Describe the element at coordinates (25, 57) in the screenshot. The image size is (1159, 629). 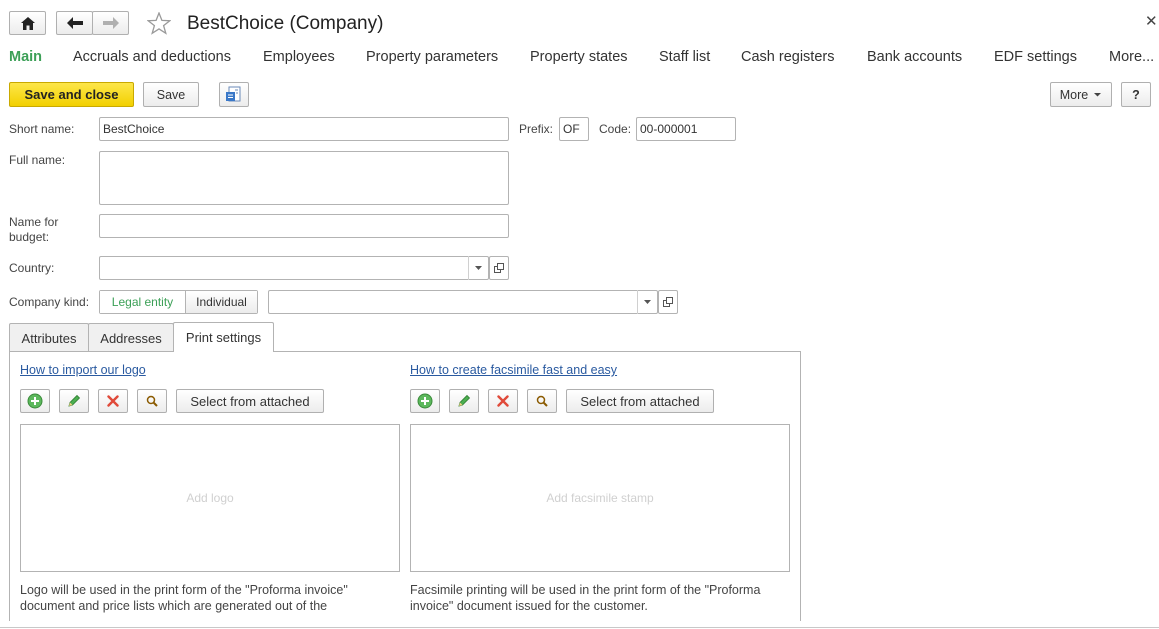
I see `nav-tab-main: Main` at that location.